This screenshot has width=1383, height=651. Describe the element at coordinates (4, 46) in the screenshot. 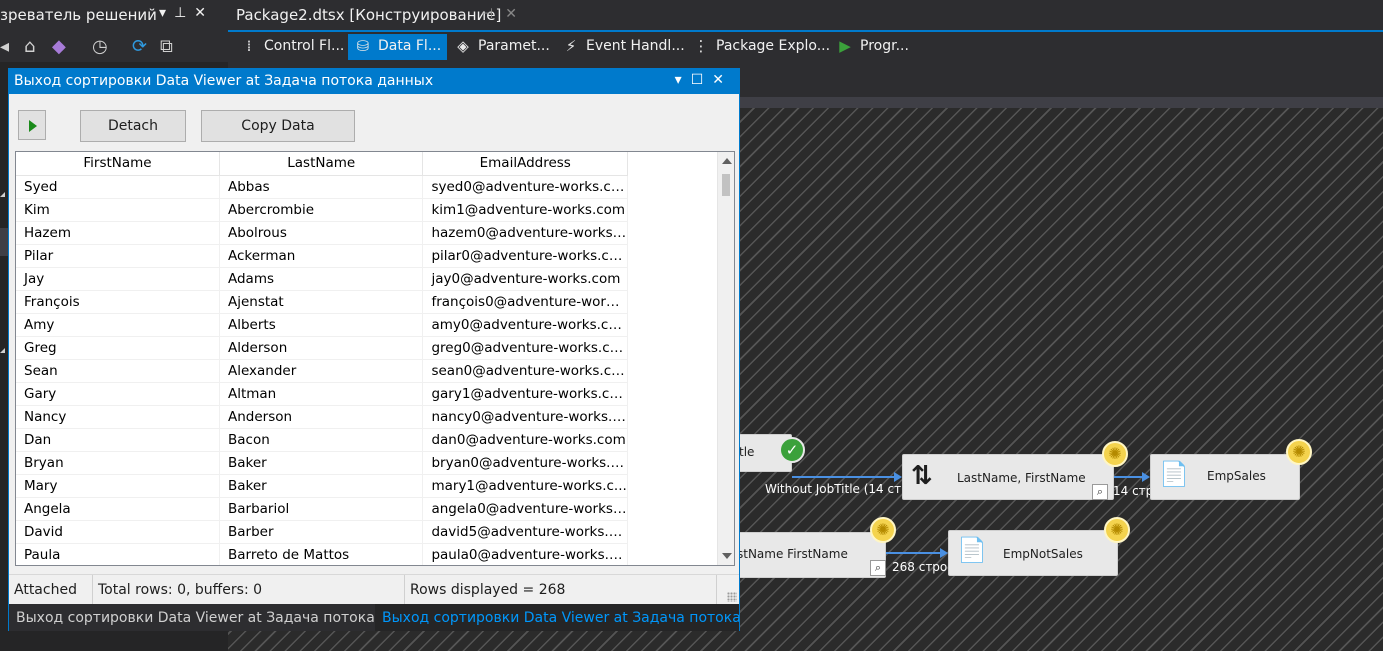

I see `back-icon: ◂` at that location.